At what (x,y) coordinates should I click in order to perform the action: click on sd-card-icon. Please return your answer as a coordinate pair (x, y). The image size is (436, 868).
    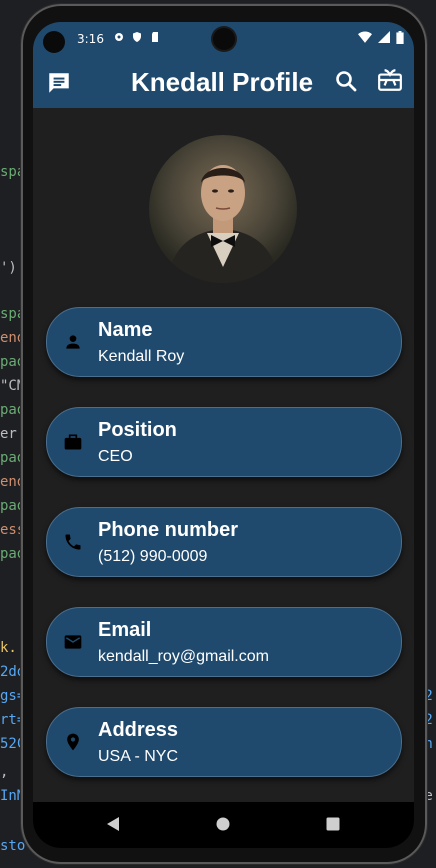
    Looking at the image, I should click on (155, 37).